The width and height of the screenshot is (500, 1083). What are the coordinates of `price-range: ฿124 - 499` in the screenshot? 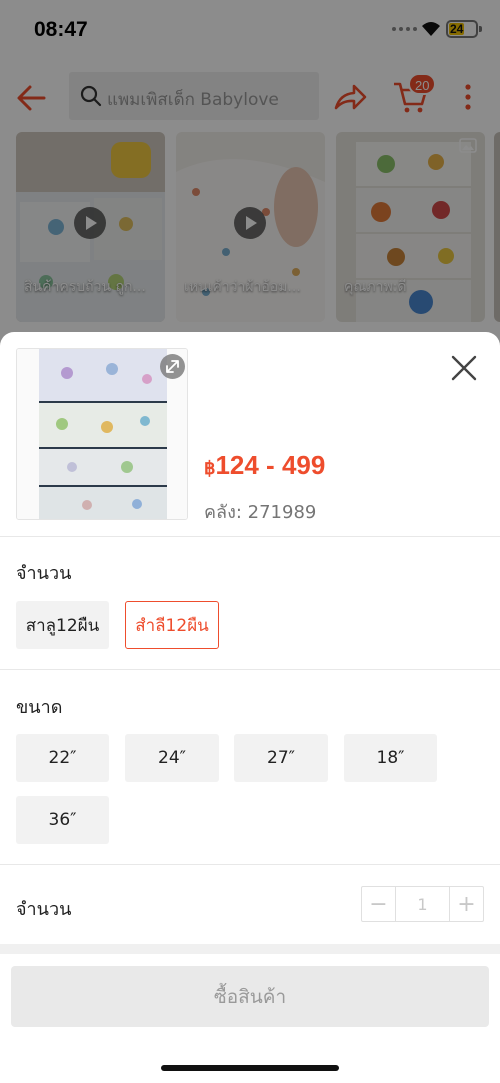 It's located at (264, 465).